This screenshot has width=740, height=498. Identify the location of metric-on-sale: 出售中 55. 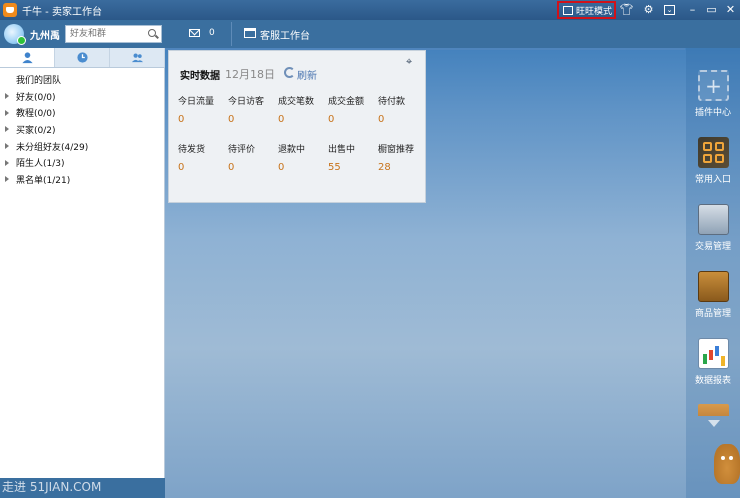
(352, 157).